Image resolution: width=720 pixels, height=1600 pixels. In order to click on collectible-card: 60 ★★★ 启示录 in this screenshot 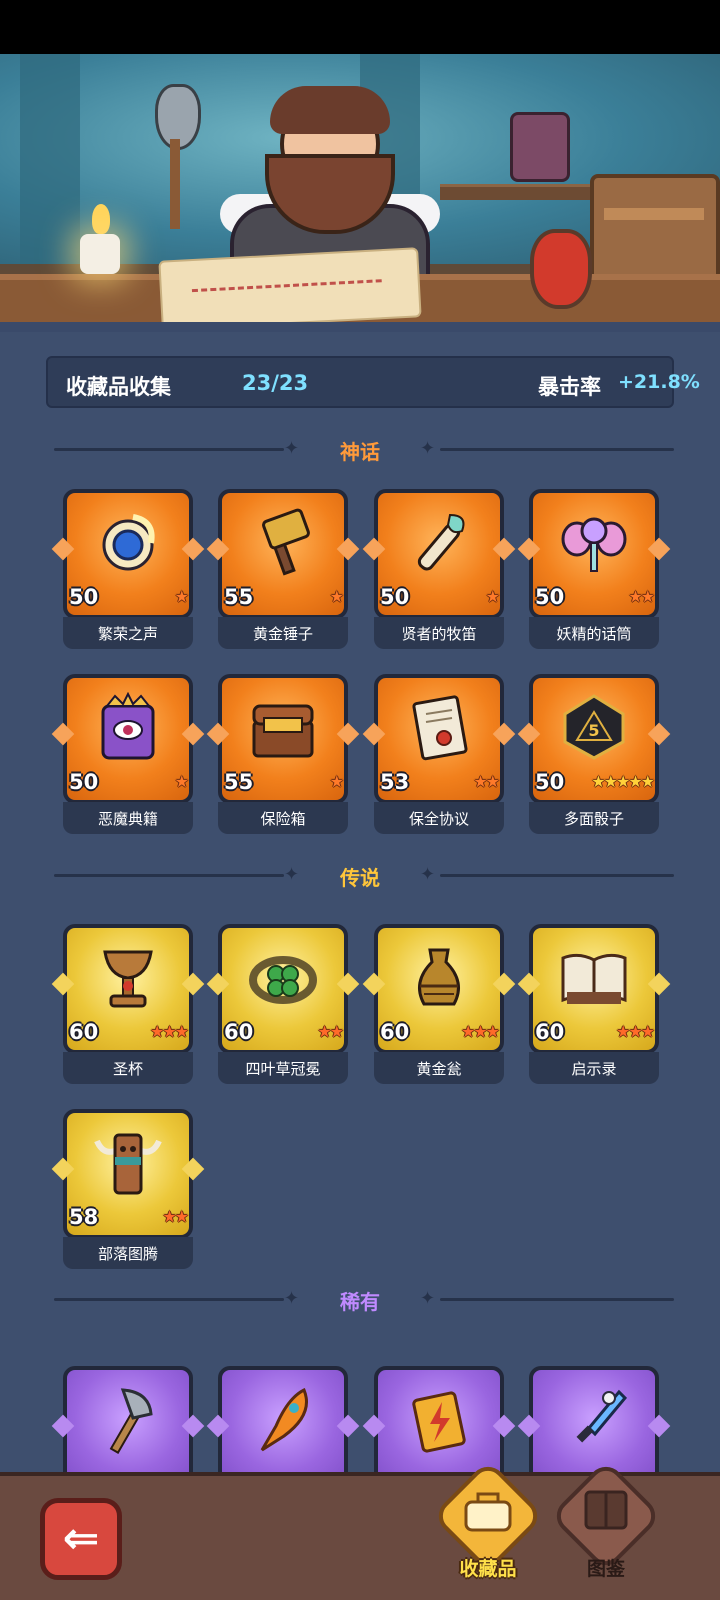, I will do `click(594, 1006)`.